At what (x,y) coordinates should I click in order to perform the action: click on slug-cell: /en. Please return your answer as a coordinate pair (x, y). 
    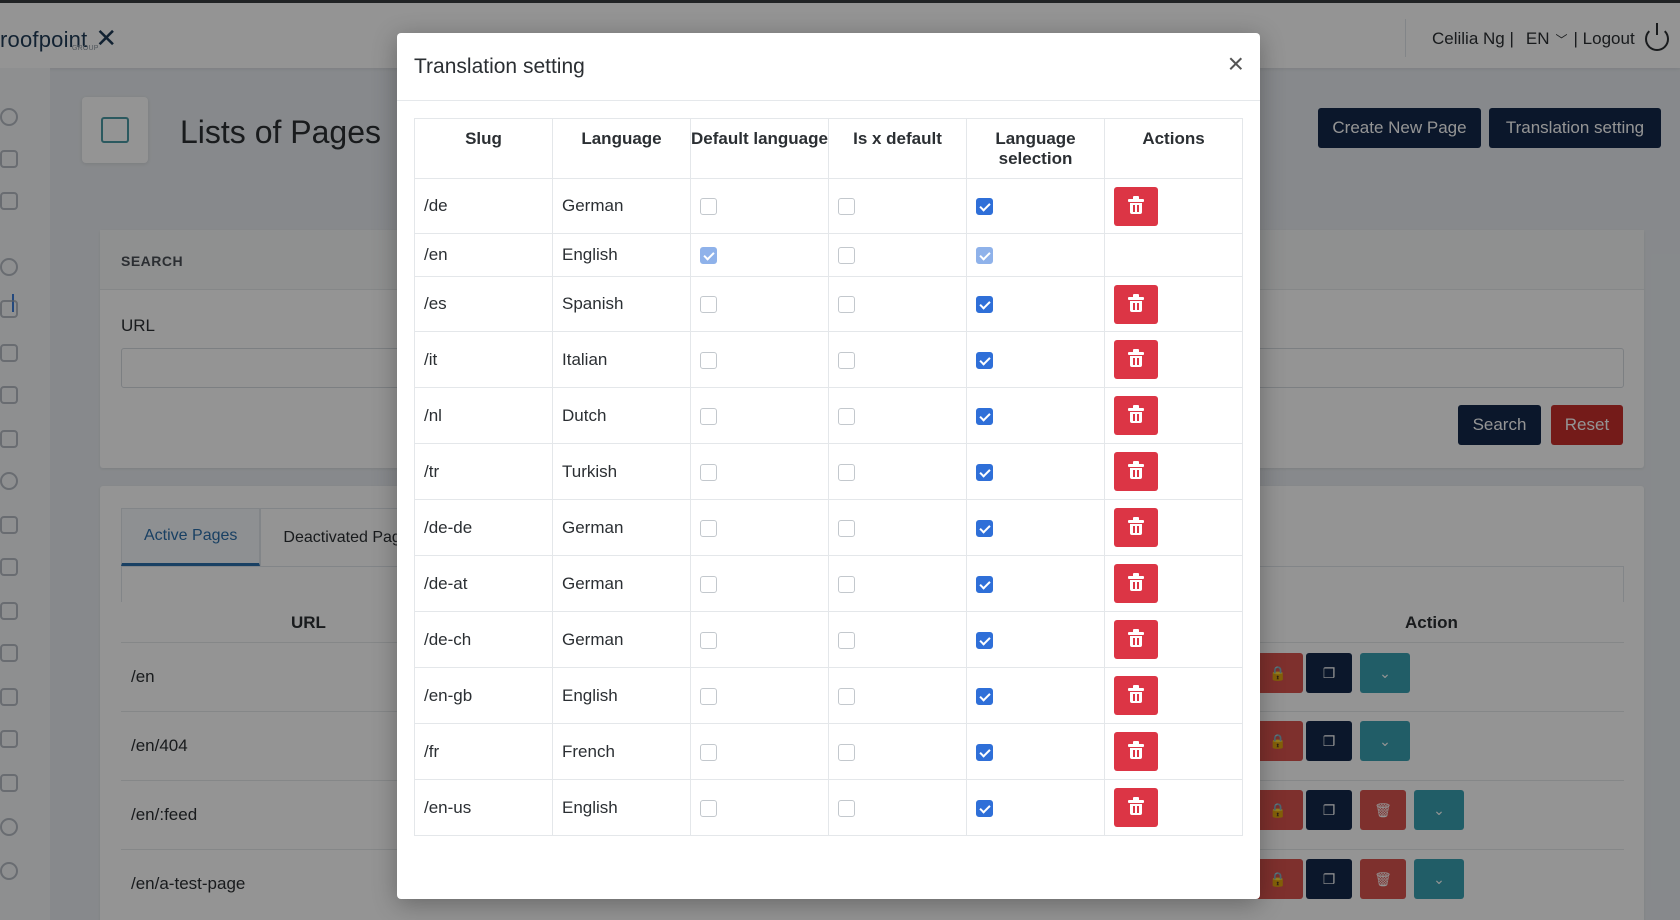
    Looking at the image, I should click on (483, 255).